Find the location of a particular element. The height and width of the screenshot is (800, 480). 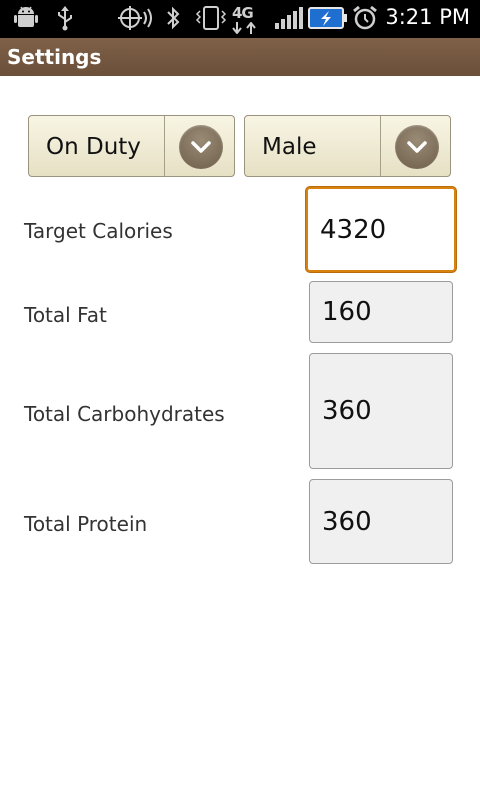

total-fat-label: Total Fat is located at coordinates (65, 315).